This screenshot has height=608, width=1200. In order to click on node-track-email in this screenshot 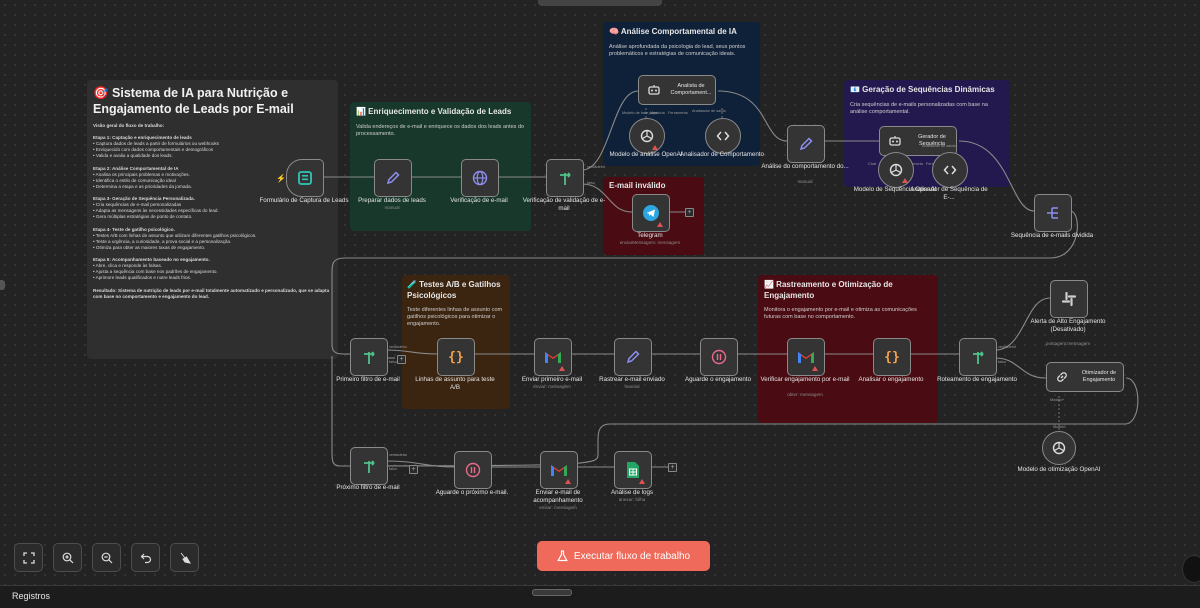, I will do `click(633, 357)`.